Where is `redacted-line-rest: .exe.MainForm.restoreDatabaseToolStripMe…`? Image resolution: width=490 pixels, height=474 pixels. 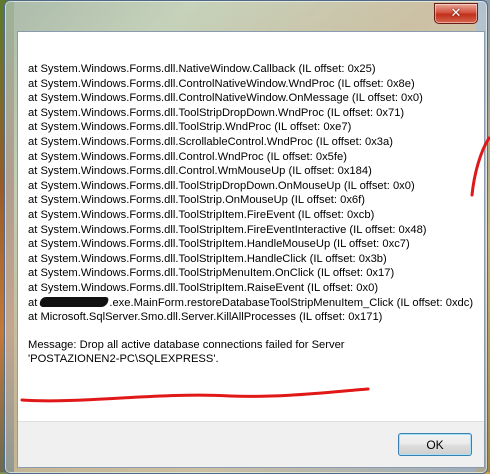 redacted-line-rest: .exe.MainForm.restoreDatabaseToolStripMe… is located at coordinates (291, 302).